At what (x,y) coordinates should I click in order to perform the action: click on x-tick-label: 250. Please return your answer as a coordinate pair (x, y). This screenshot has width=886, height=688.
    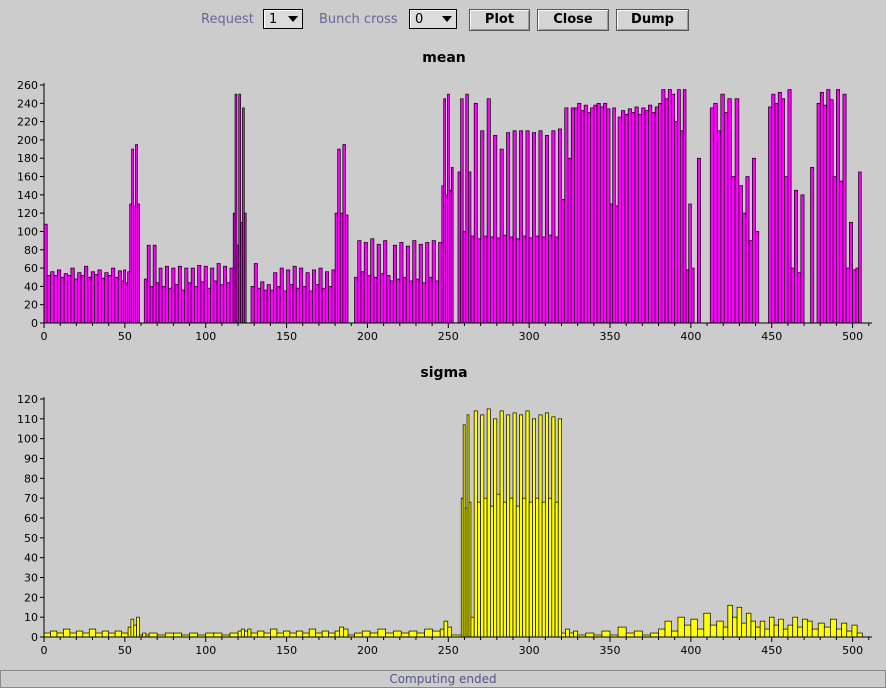
    Looking at the image, I should click on (448, 650).